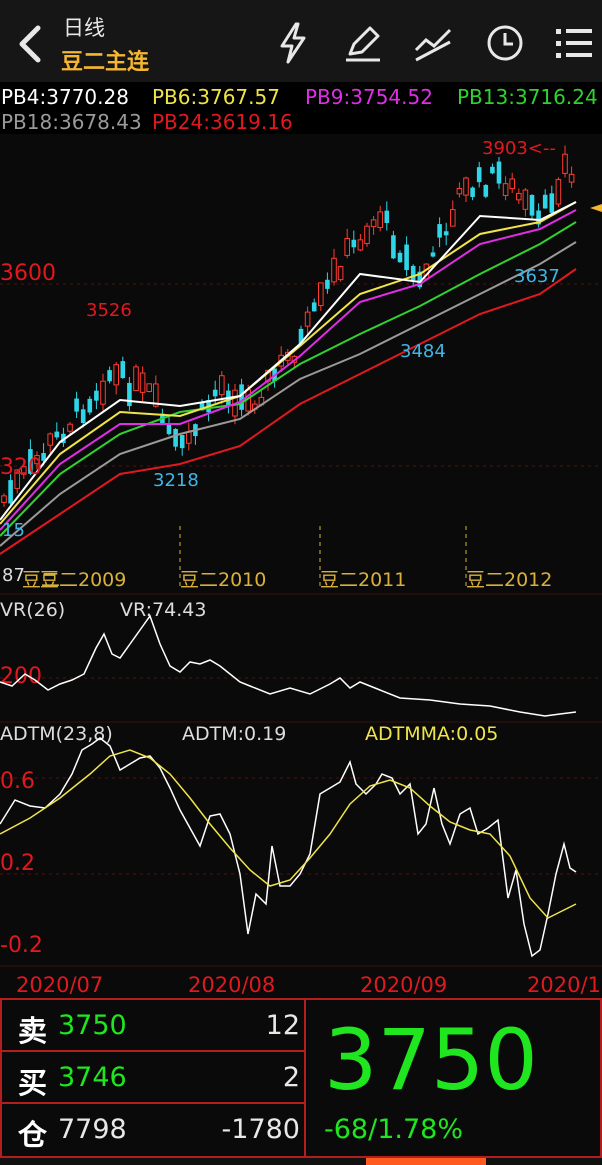  I want to click on adtm-axis-0.6: 0.6, so click(17, 781).